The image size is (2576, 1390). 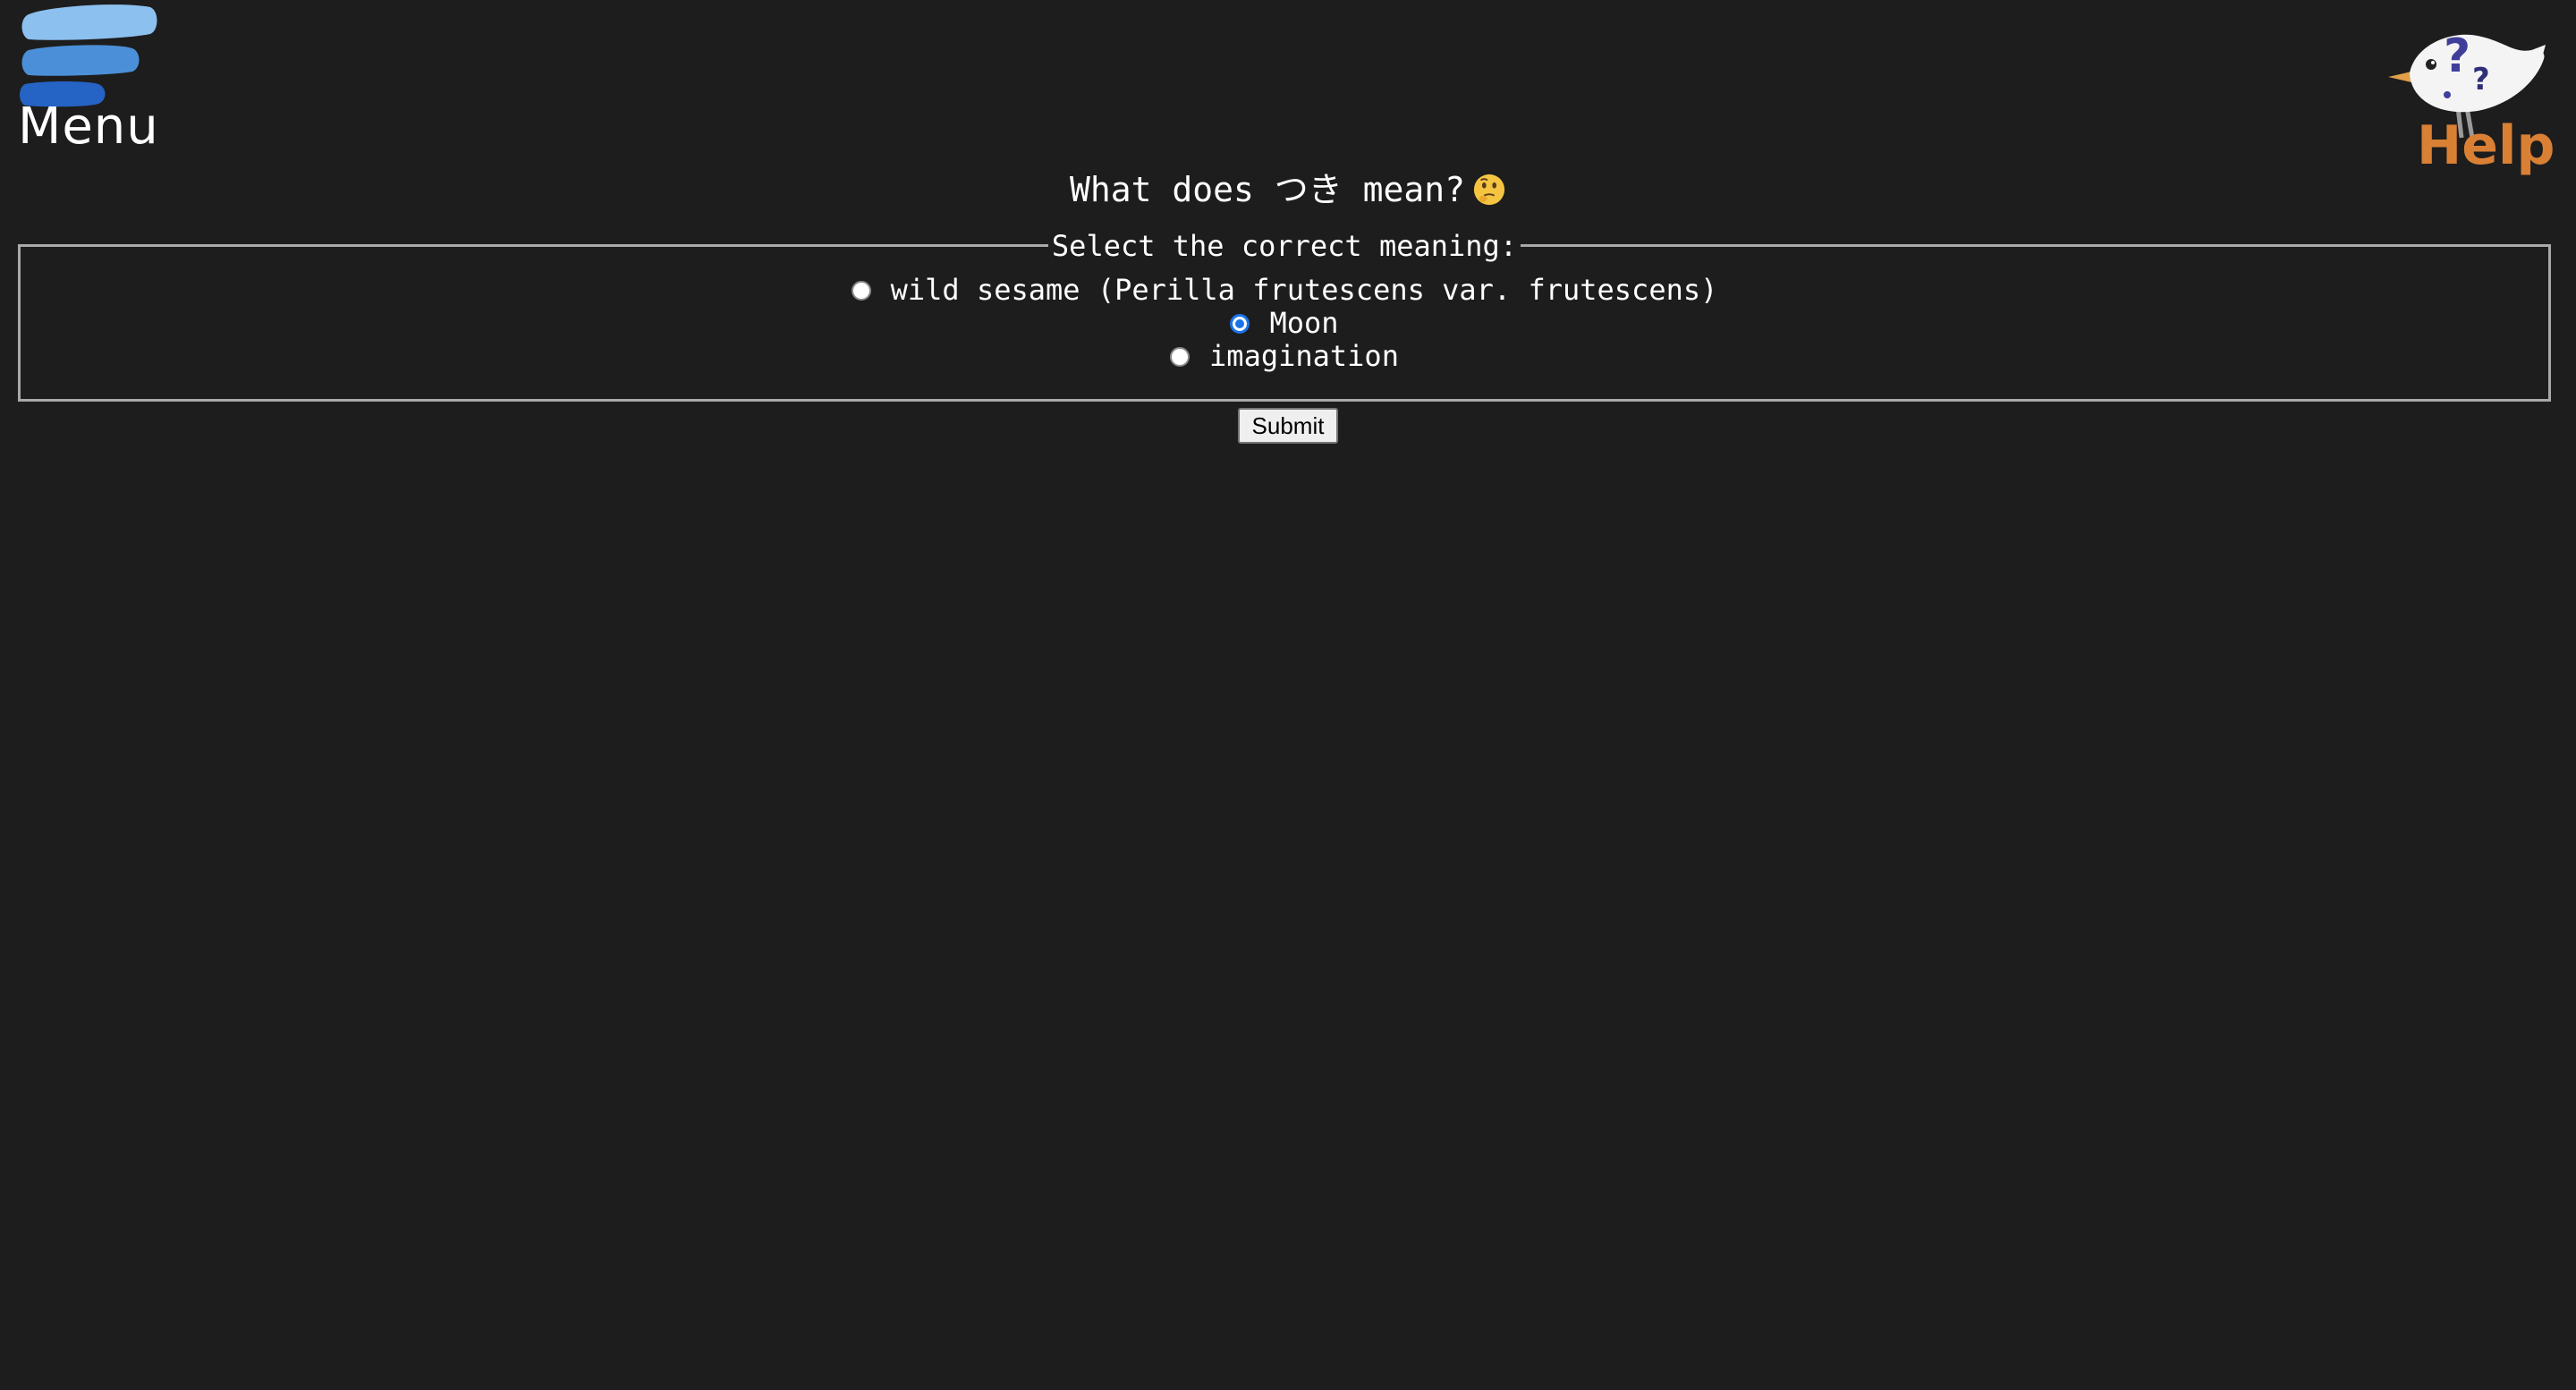 What do you see at coordinates (1240, 323) in the screenshot?
I see `radio-moon` at bounding box center [1240, 323].